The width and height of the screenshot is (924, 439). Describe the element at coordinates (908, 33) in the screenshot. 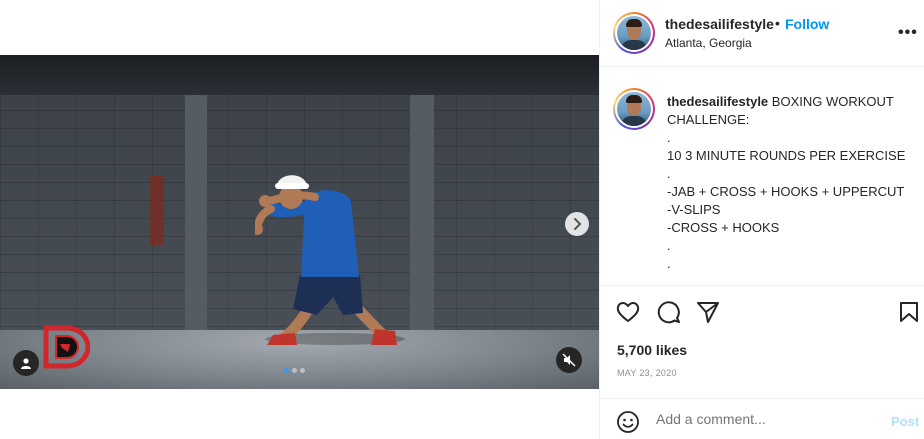

I see `more-options-button: •••` at that location.